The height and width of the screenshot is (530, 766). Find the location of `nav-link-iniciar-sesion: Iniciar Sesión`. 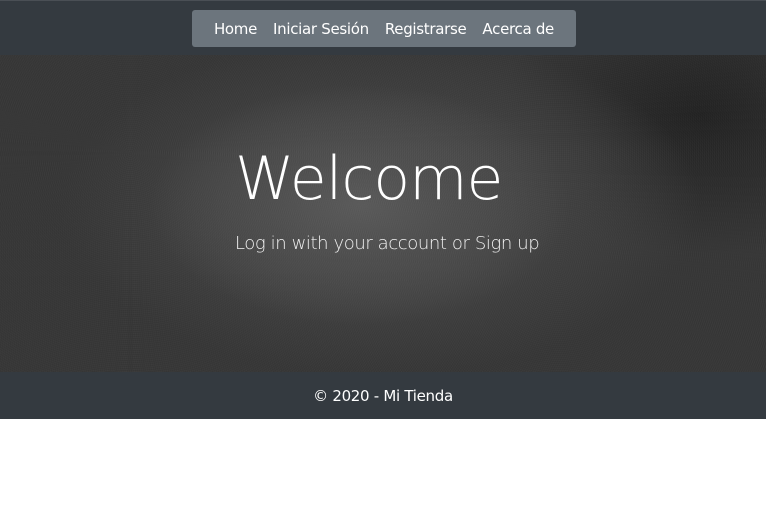

nav-link-iniciar-sesion: Iniciar Sesión is located at coordinates (321, 29).